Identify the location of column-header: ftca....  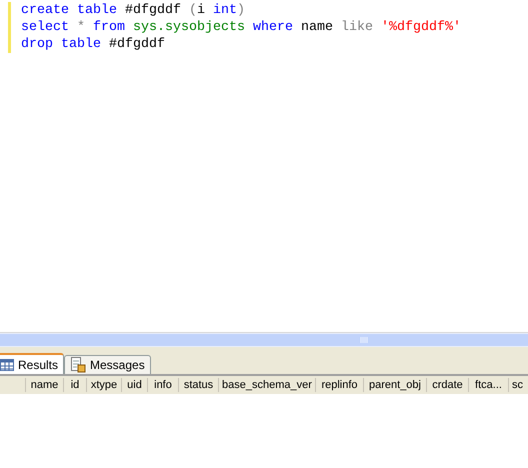
(488, 385).